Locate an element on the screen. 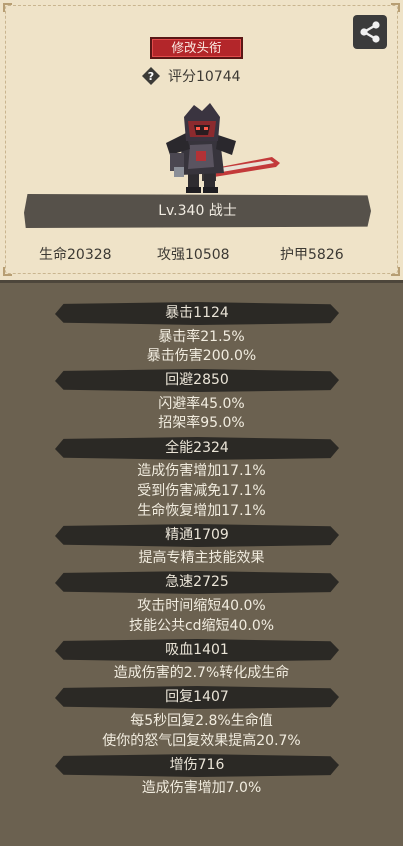  stat-line: 暴击率21.5% is located at coordinates (201, 337).